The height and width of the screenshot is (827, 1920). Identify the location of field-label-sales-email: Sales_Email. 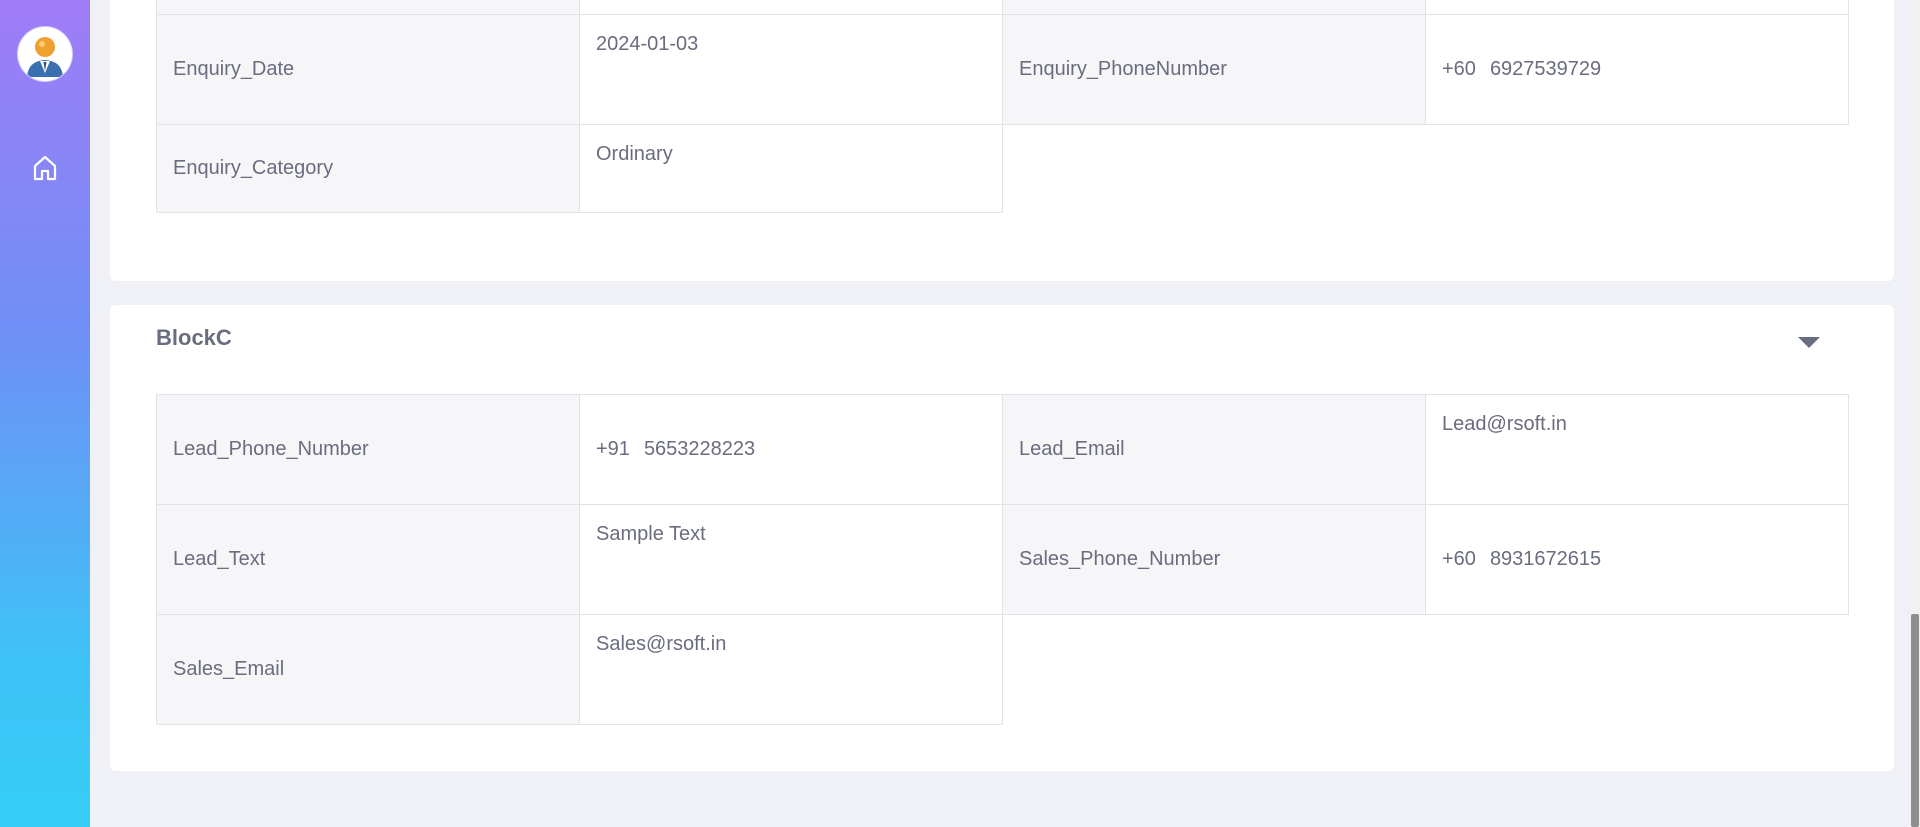
(368, 669).